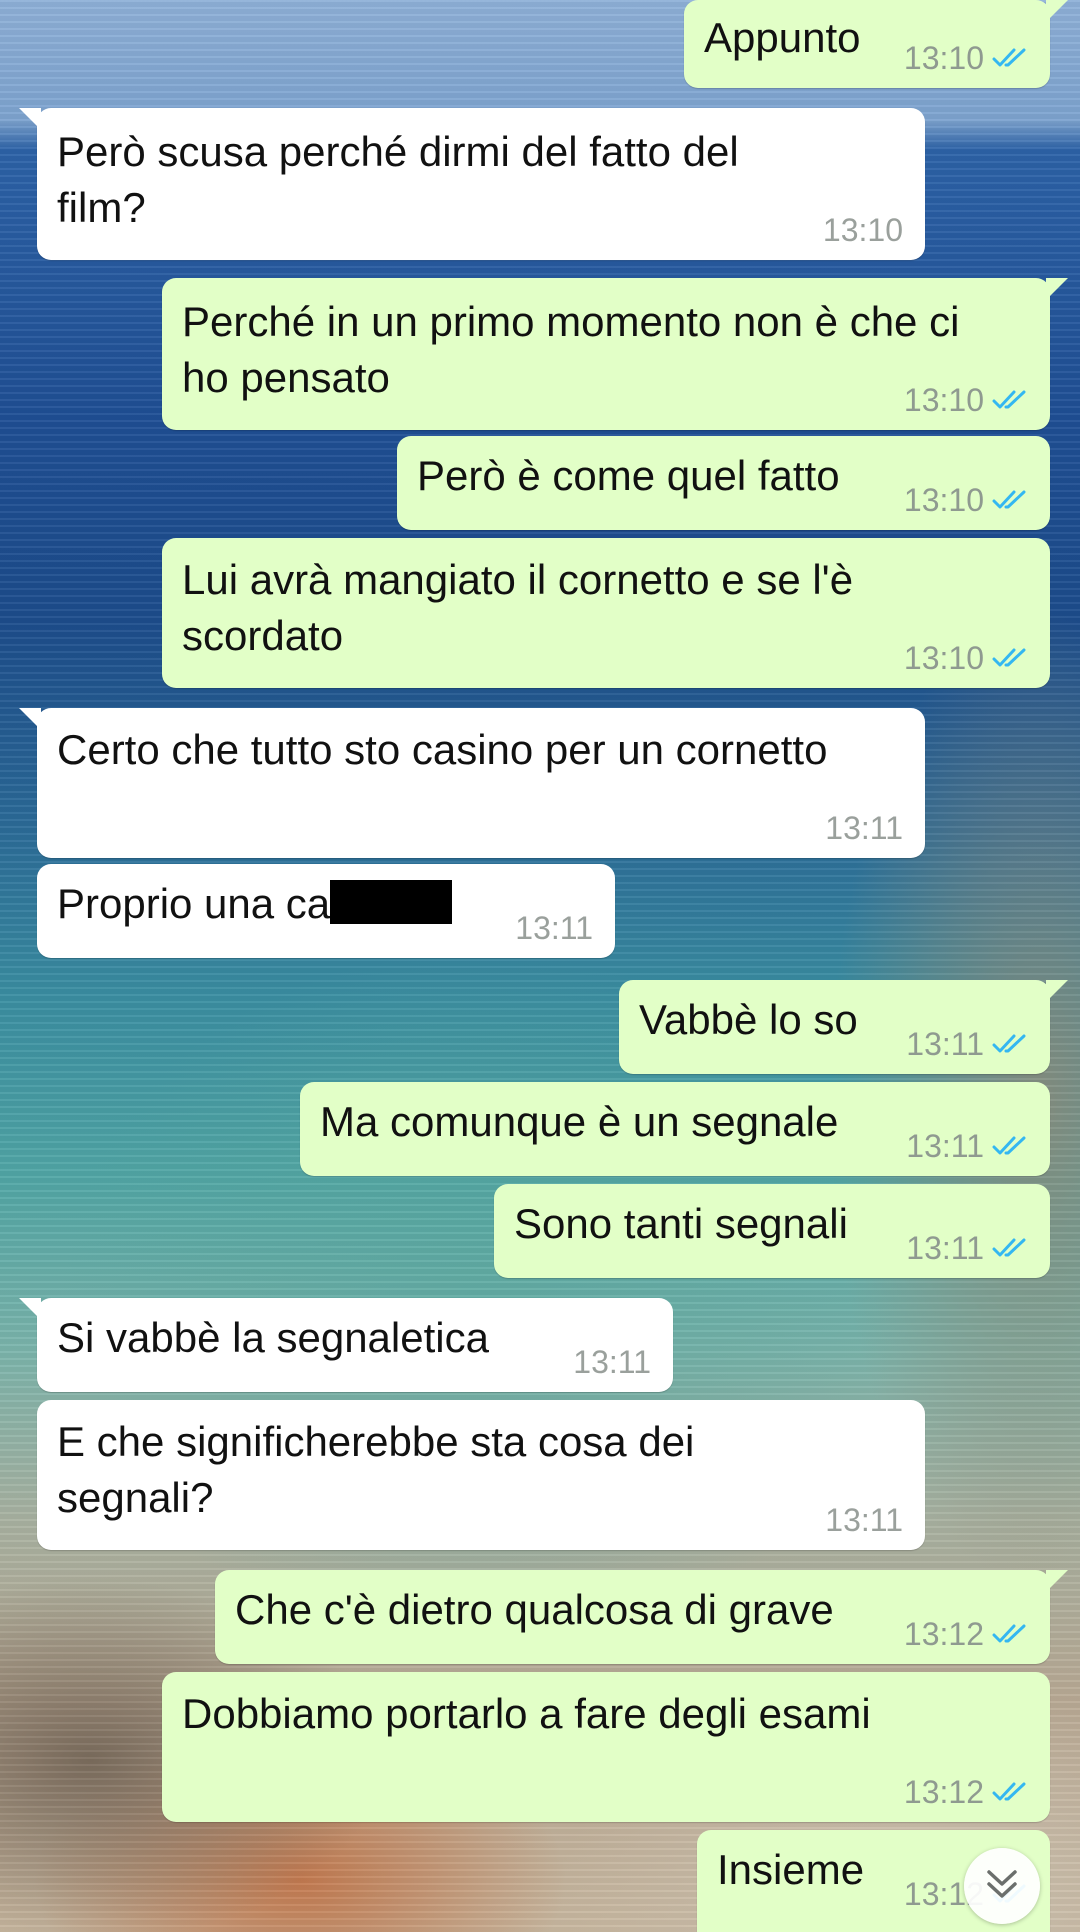 The image size is (1080, 1932). I want to click on message-text: Però è come quel fatto, so click(628, 475).